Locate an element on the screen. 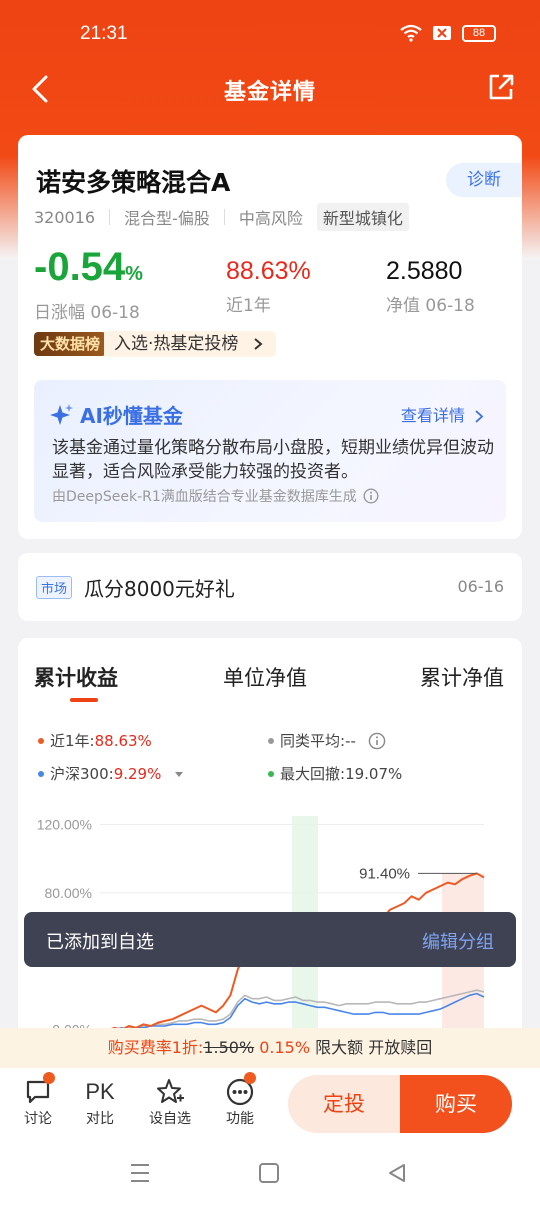 The width and height of the screenshot is (540, 1206). add-watchlist-label: 设自选 is located at coordinates (170, 1119).